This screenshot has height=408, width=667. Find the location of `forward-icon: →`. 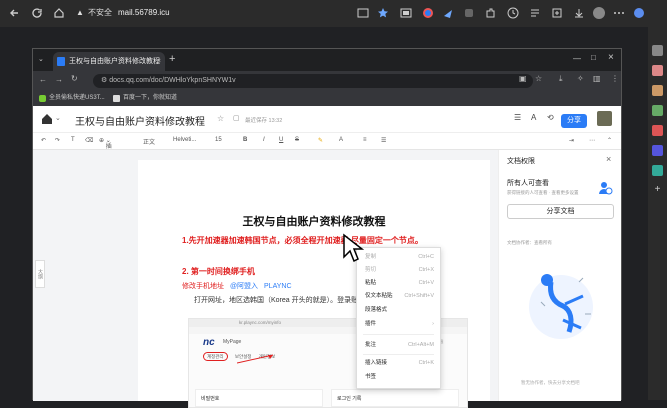

forward-icon: → is located at coordinates (59, 79).